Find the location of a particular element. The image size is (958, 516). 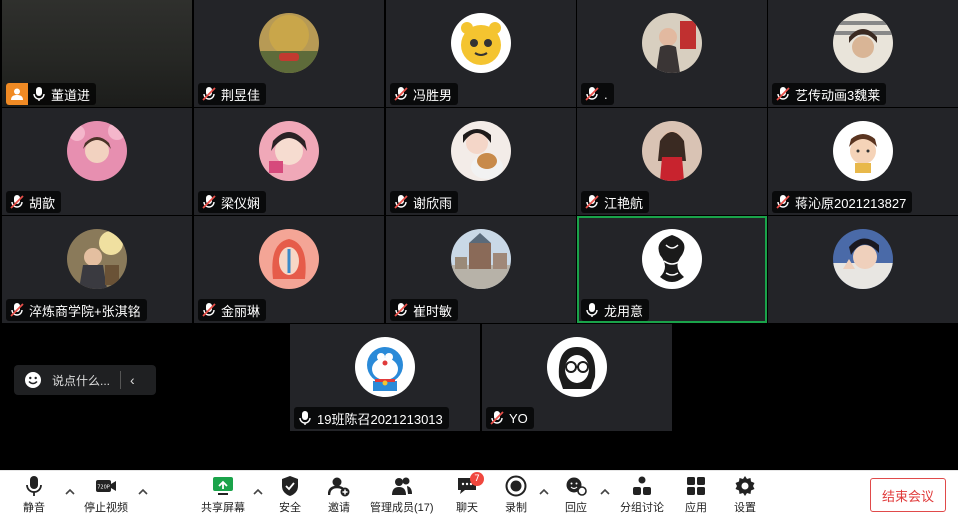

name-label: 梁仪娴 is located at coordinates (232, 202).